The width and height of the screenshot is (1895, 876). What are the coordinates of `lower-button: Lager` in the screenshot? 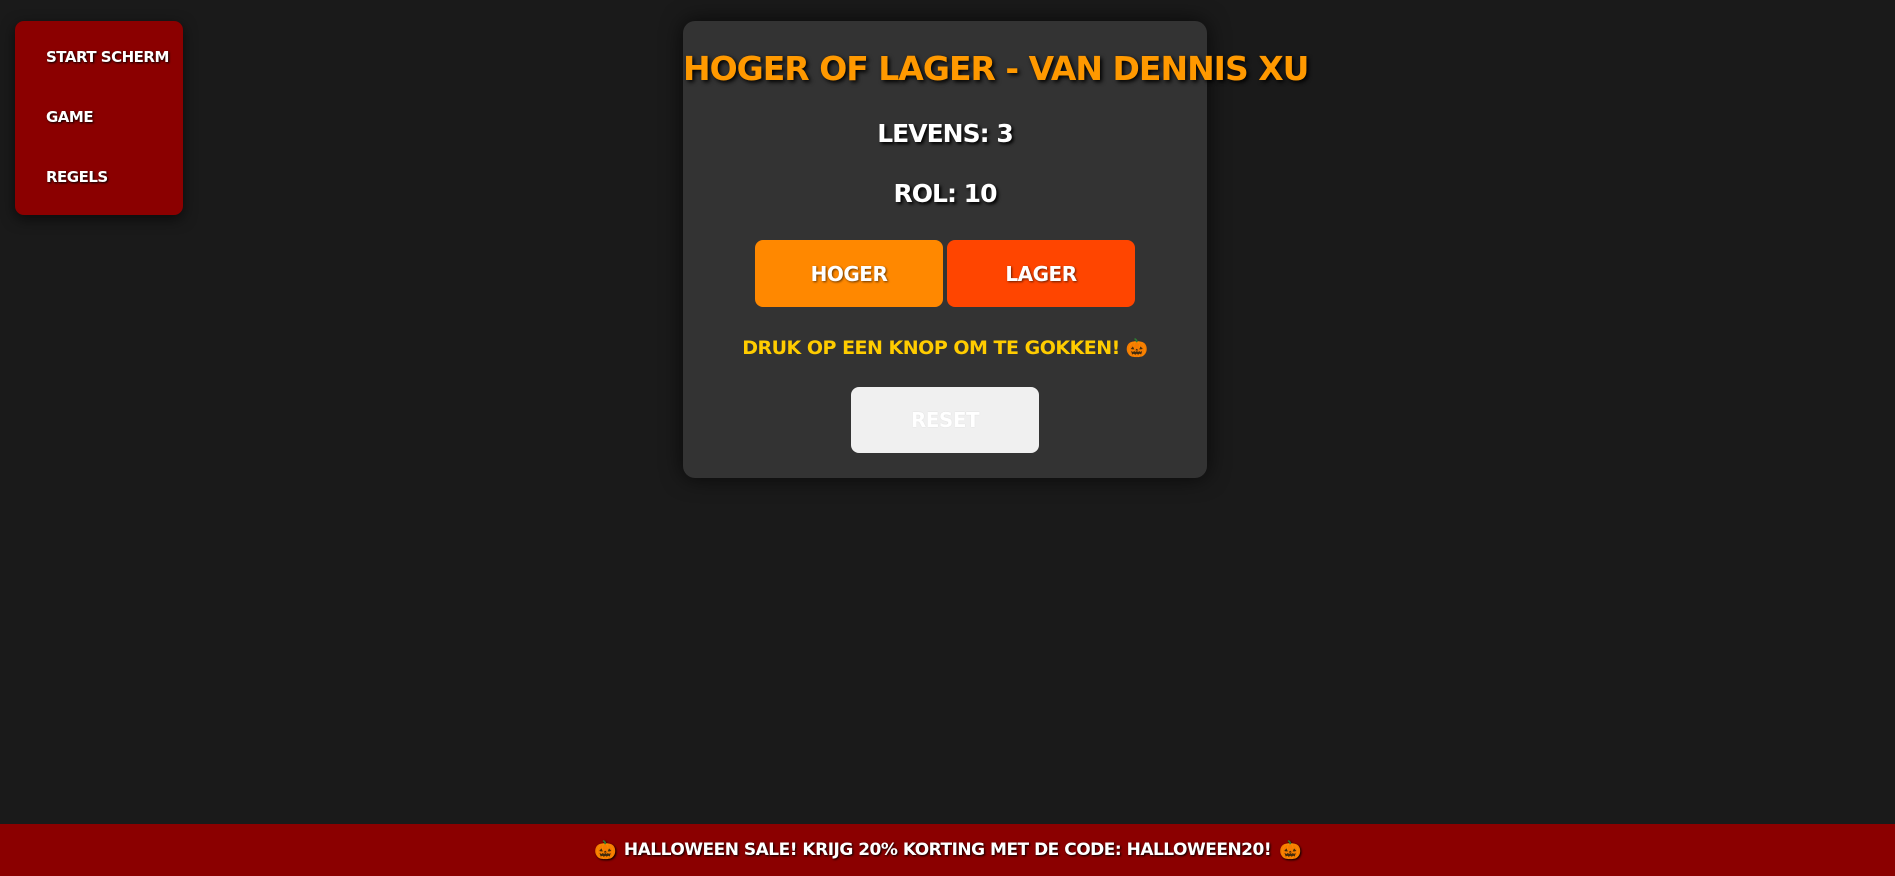 It's located at (1041, 273).